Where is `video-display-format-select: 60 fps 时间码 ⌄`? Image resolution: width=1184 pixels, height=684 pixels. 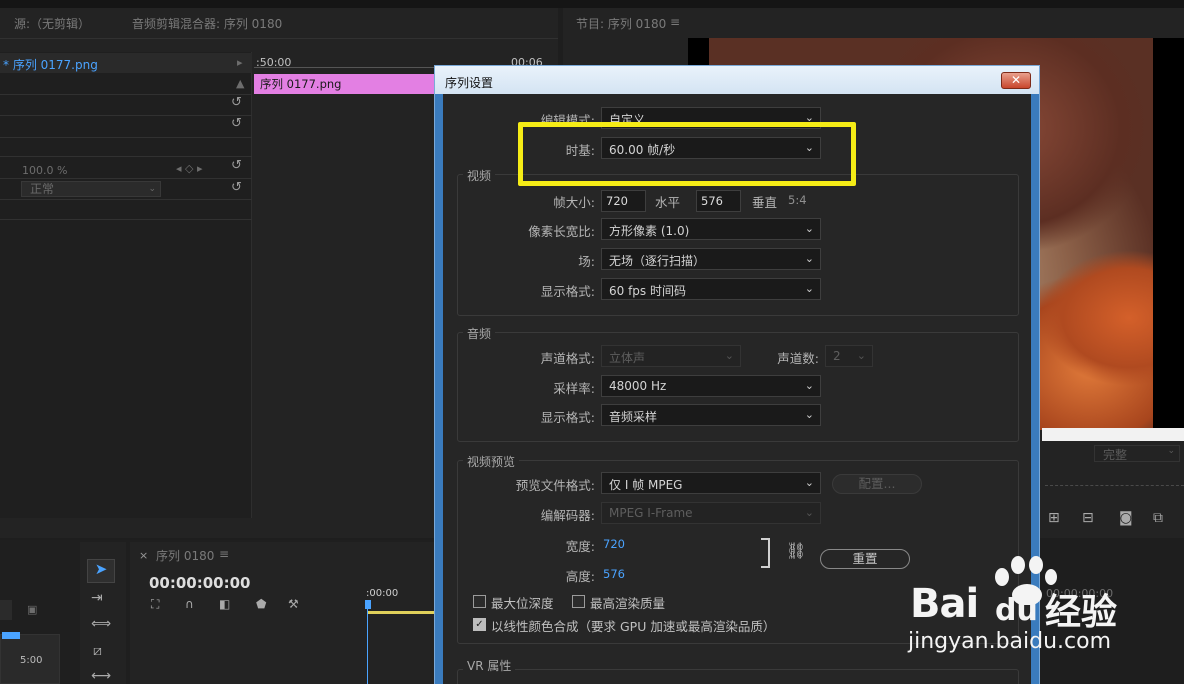 video-display-format-select: 60 fps 时间码 ⌄ is located at coordinates (711, 289).